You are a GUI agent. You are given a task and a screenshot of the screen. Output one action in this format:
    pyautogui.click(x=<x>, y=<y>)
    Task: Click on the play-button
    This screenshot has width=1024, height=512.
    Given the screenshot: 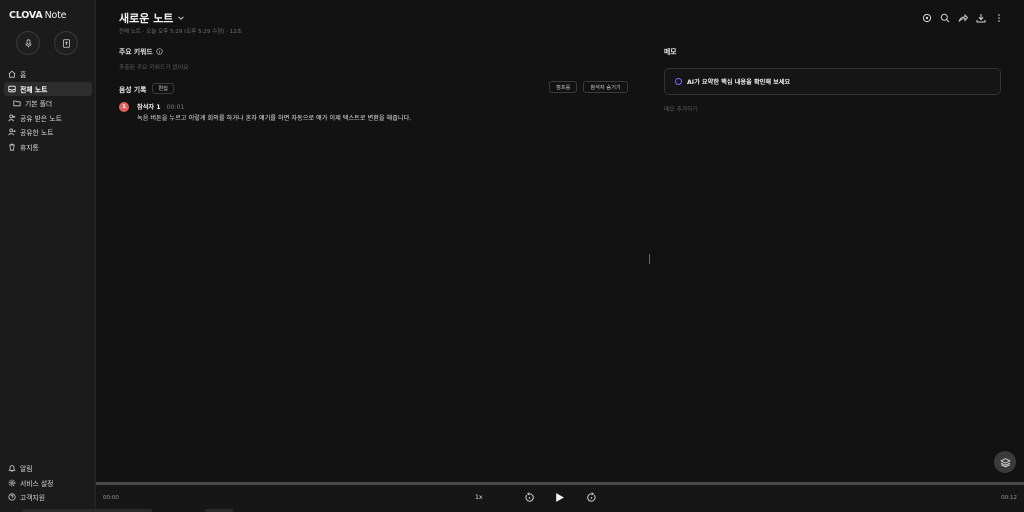 What is the action you would take?
    pyautogui.click(x=559, y=497)
    